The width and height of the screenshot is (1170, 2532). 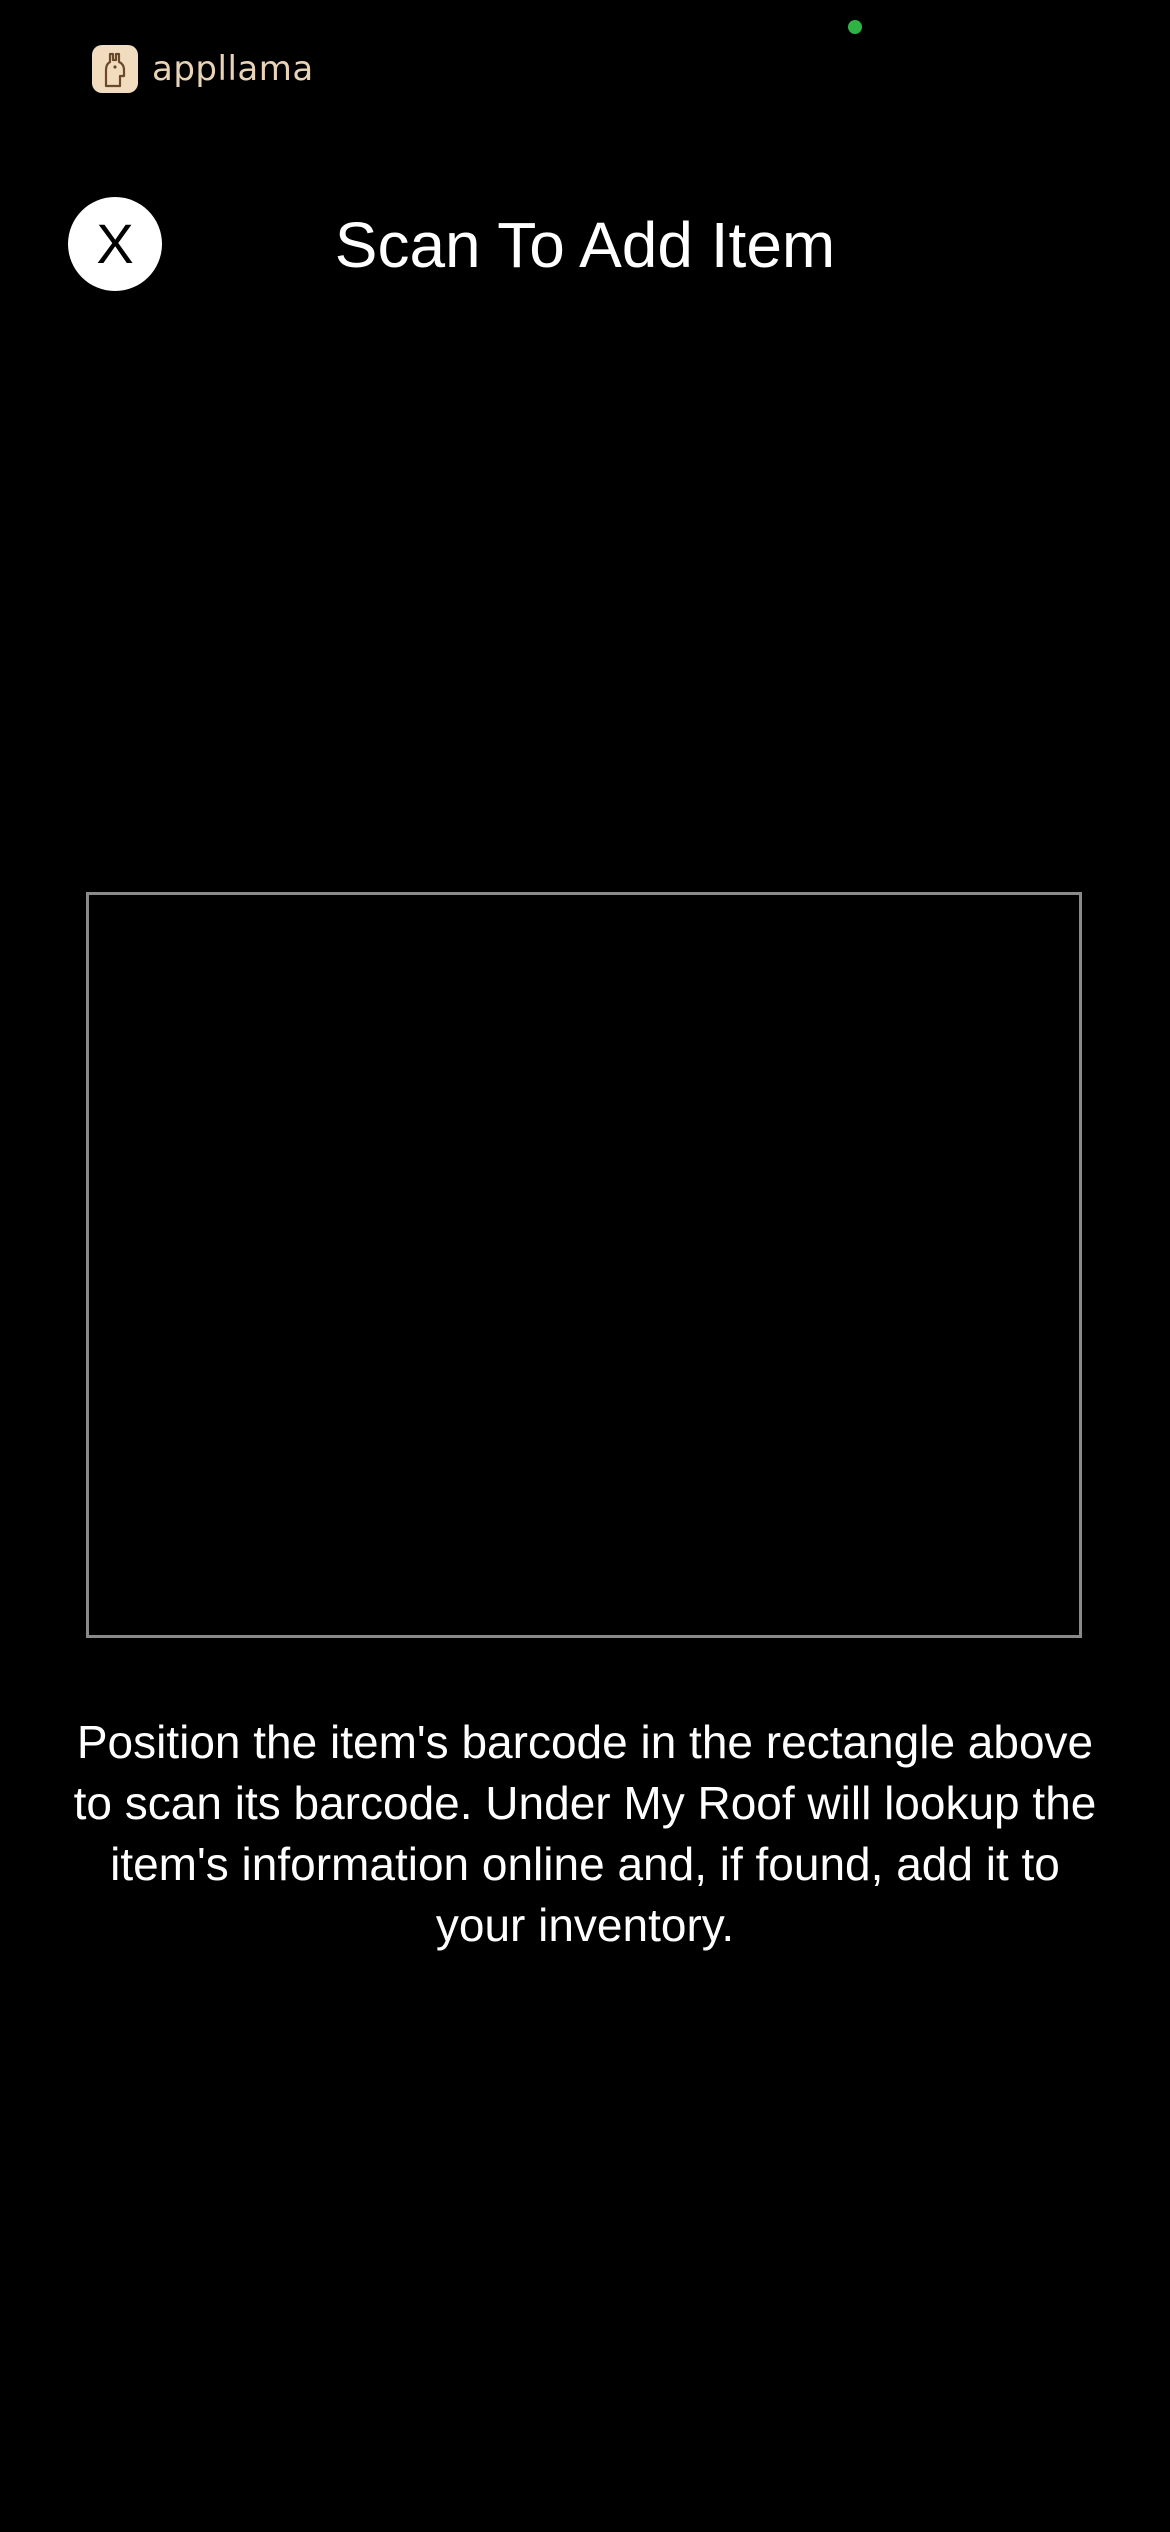 I want to click on brand-watermark: appllama, so click(x=203, y=69).